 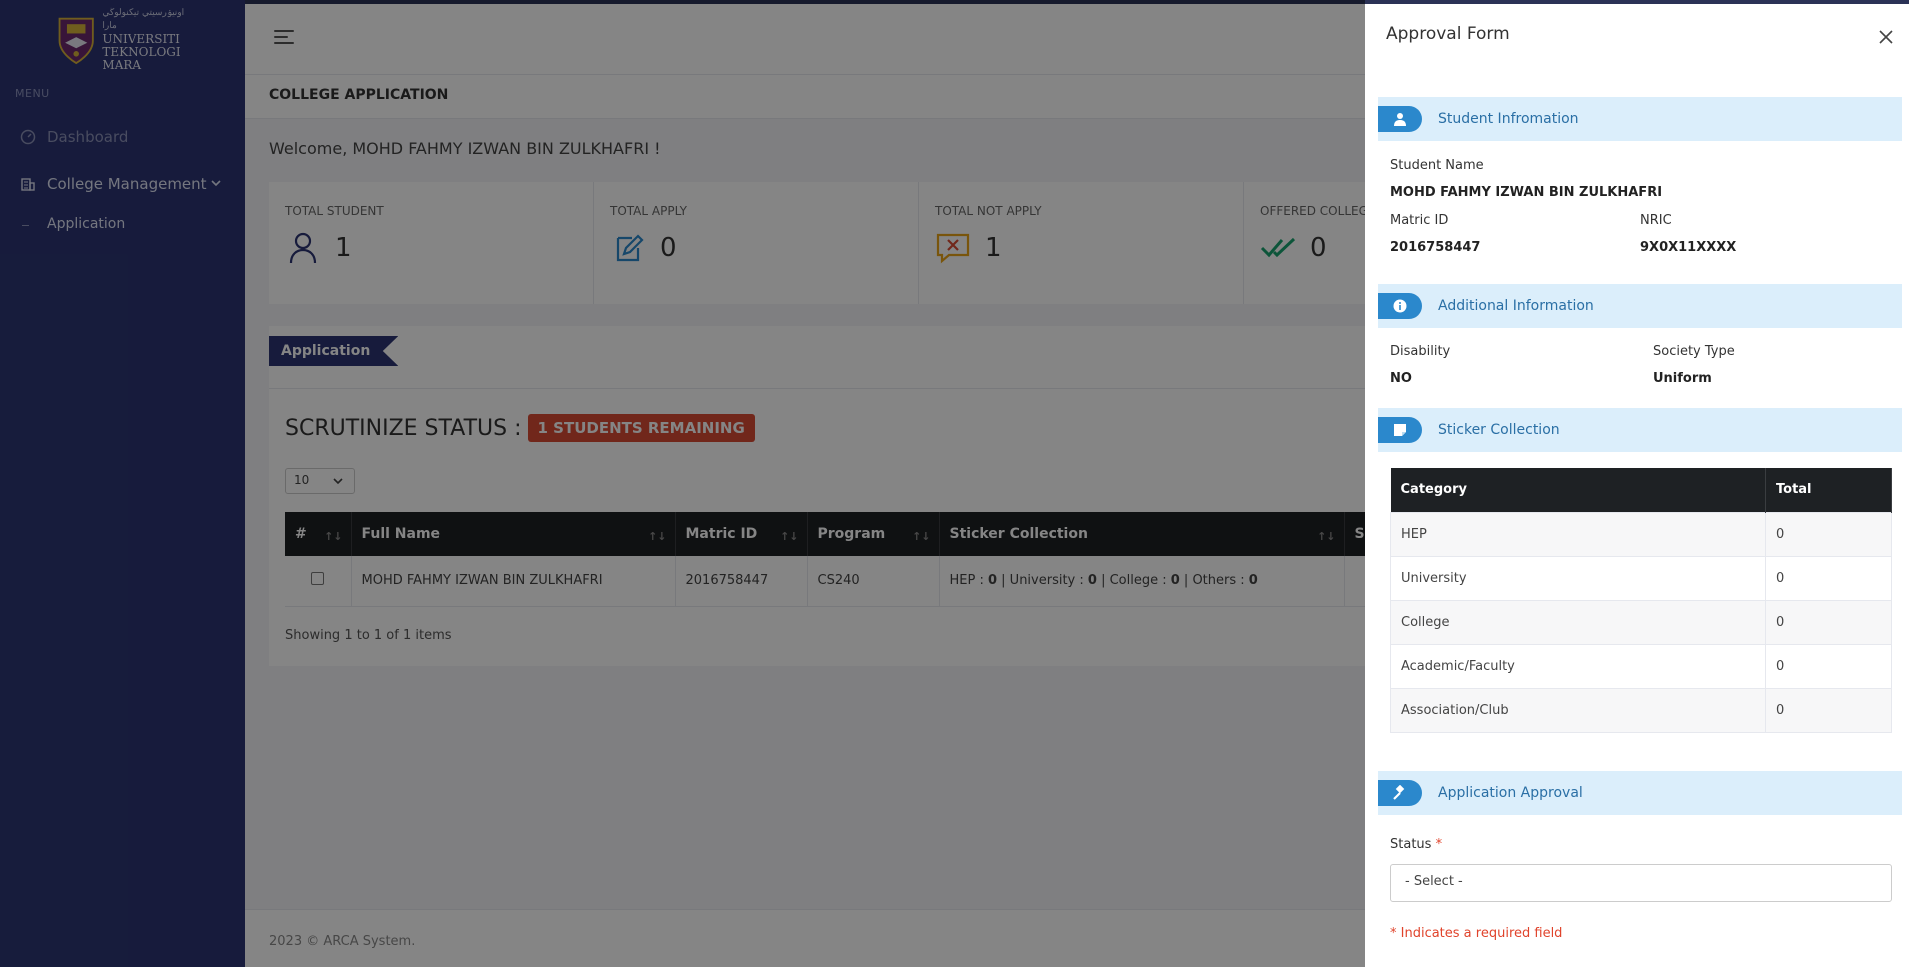 What do you see at coordinates (1401, 378) in the screenshot?
I see `disability-value: NO` at bounding box center [1401, 378].